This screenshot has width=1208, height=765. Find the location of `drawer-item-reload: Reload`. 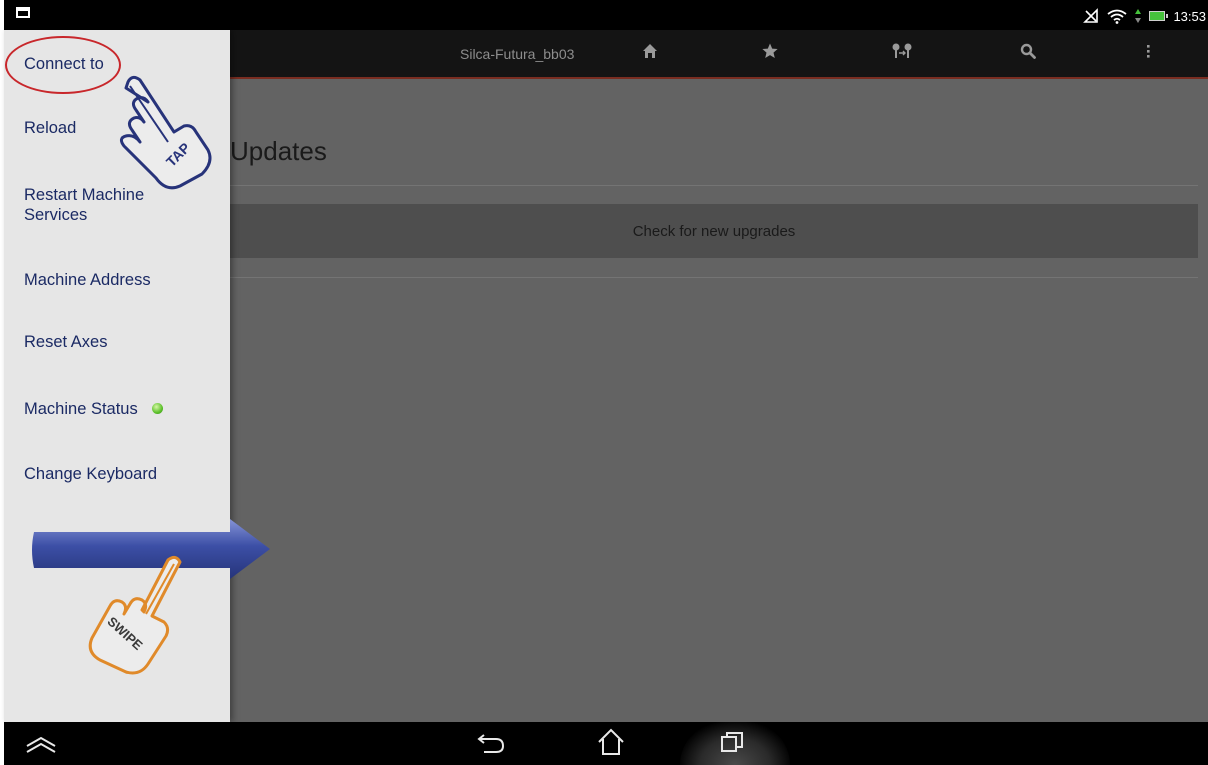

drawer-item-reload: Reload is located at coordinates (124, 128).